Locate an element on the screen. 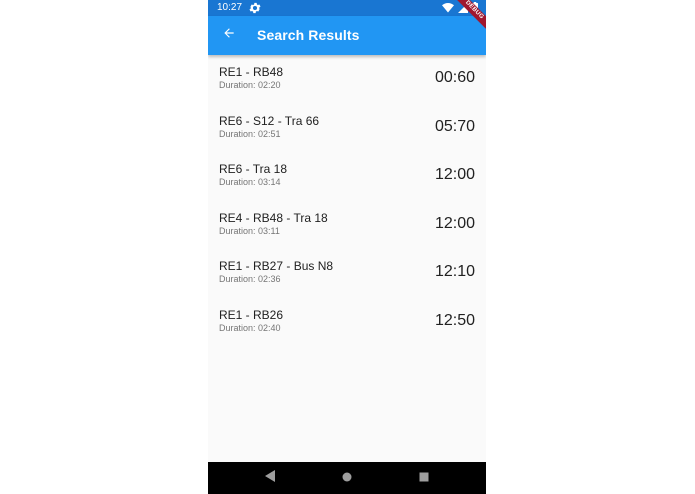 The width and height of the screenshot is (695, 494). status-bar: 10:27 is located at coordinates (347, 8).